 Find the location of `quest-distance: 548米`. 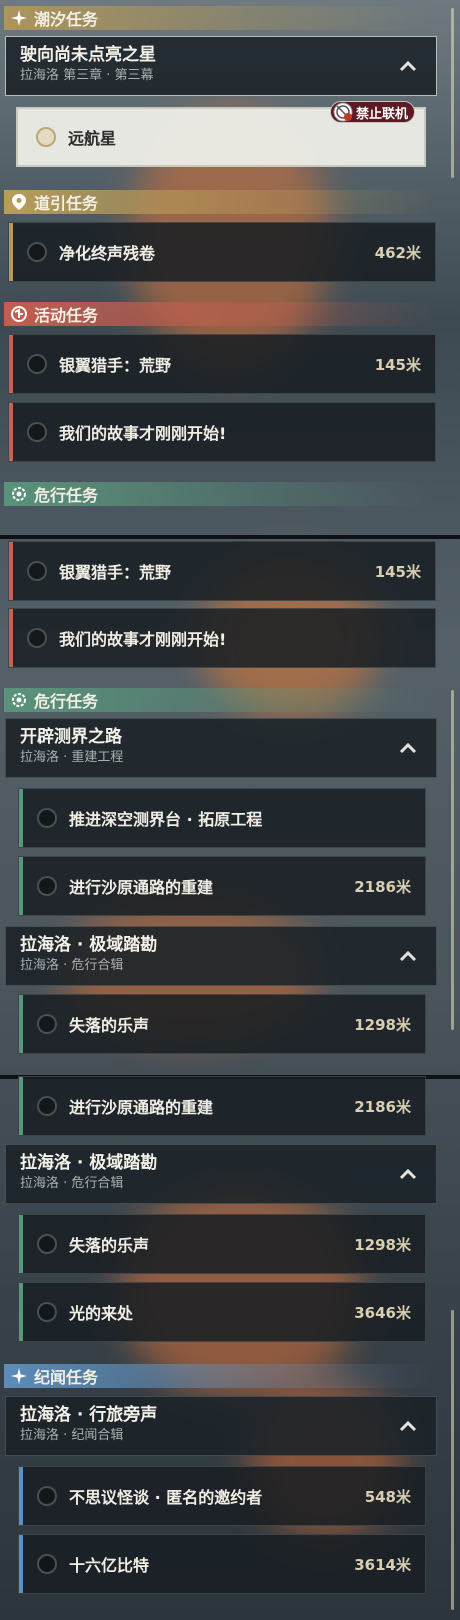

quest-distance: 548米 is located at coordinates (387, 1496).